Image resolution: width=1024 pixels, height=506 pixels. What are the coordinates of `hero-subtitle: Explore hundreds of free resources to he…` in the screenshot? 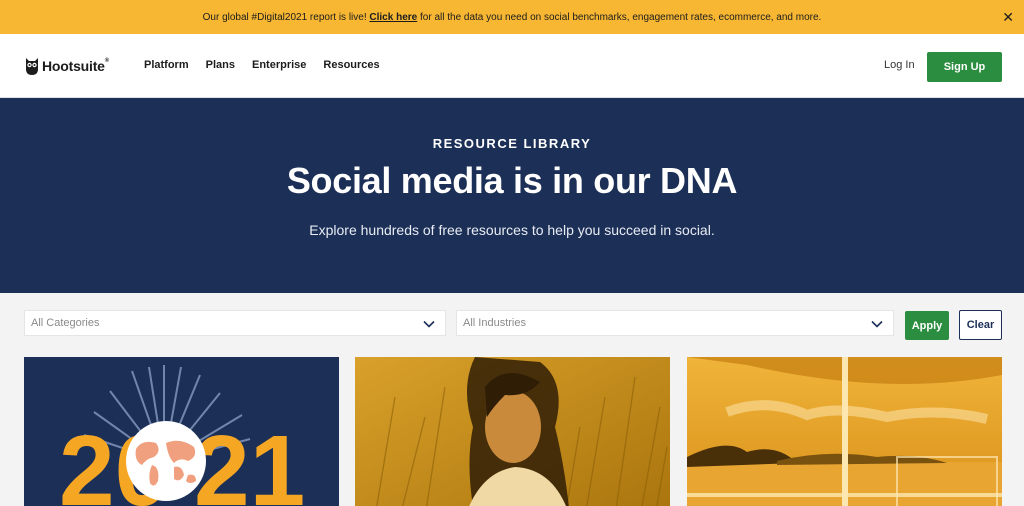 It's located at (512, 230).